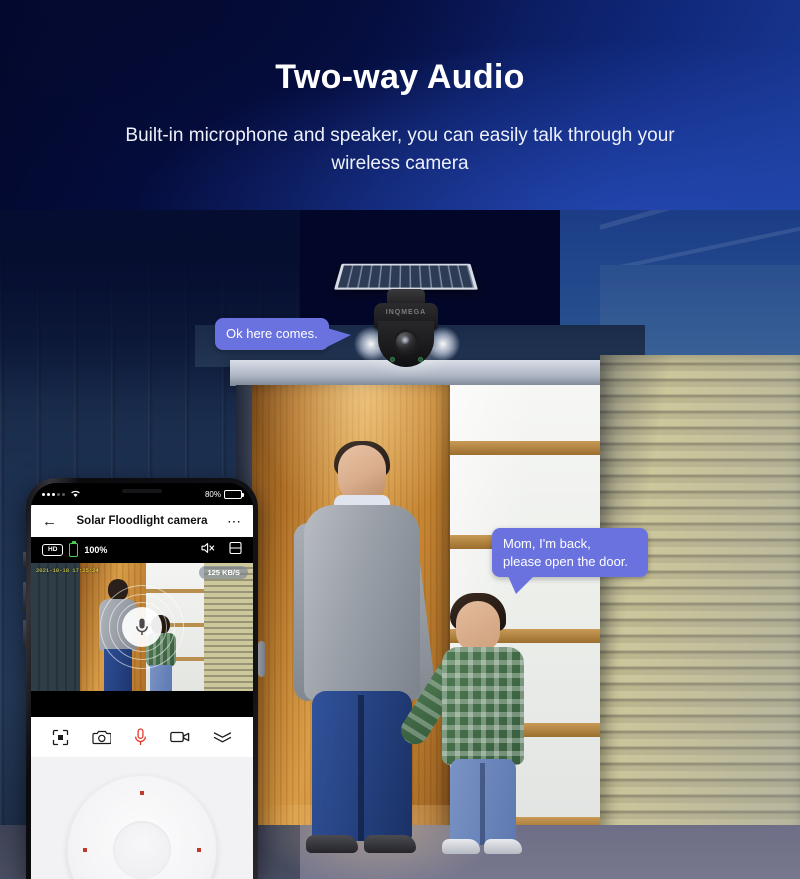 The height and width of the screenshot is (879, 800). Describe the element at coordinates (234, 494) in the screenshot. I see `battery-icon` at that location.